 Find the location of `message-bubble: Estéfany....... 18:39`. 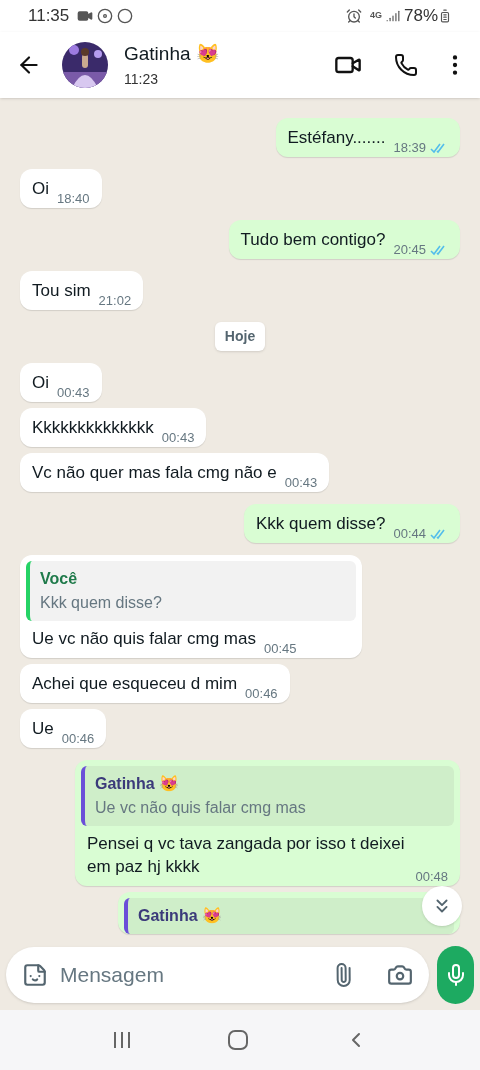

message-bubble: Estéfany....... 18:39 is located at coordinates (367, 137).